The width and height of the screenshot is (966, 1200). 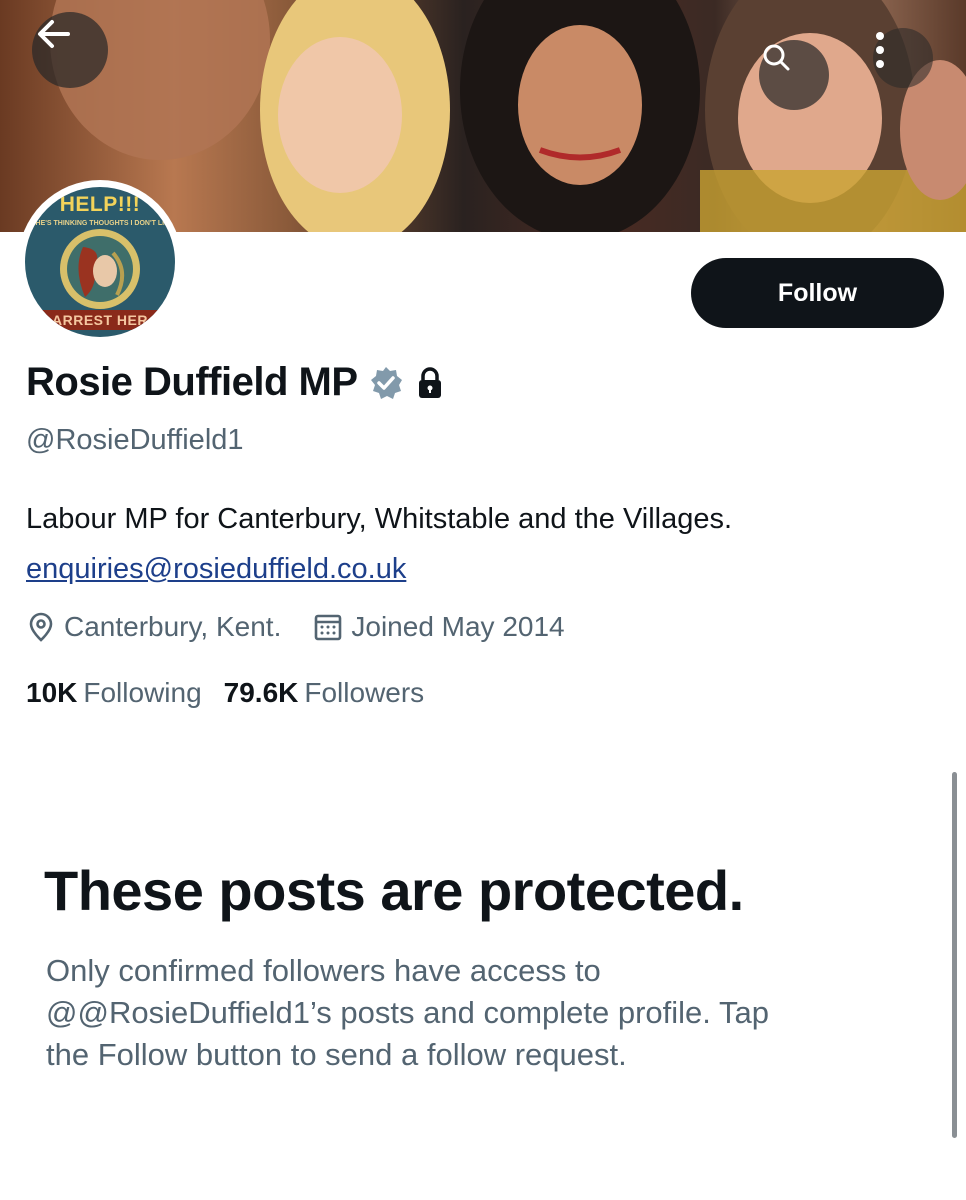 What do you see at coordinates (100, 204) in the screenshot?
I see `avatar-top-text: HELP!!!` at bounding box center [100, 204].